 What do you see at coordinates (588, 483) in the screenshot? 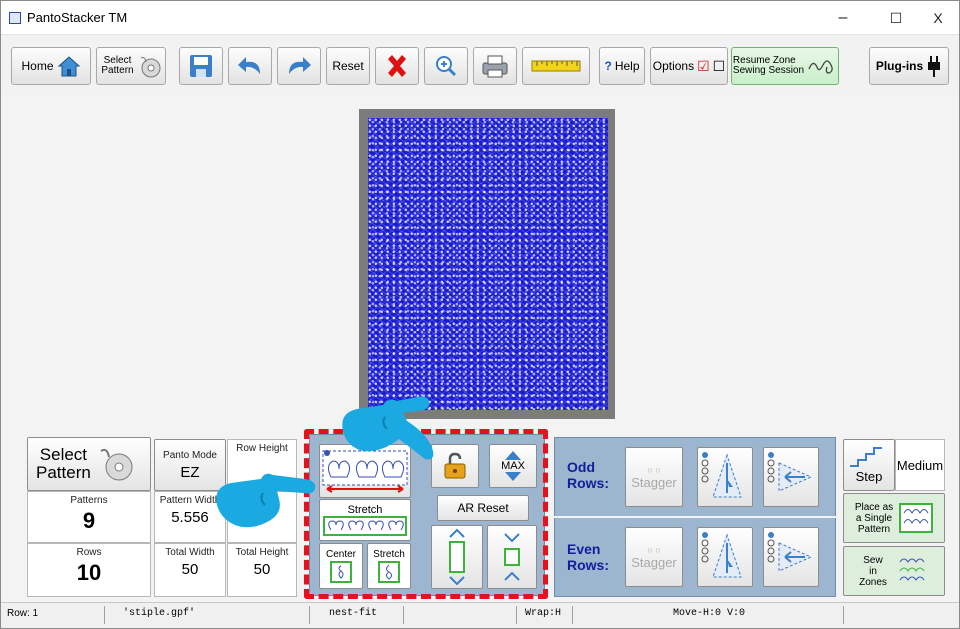
I see `odd-line2: Rows:` at bounding box center [588, 483].